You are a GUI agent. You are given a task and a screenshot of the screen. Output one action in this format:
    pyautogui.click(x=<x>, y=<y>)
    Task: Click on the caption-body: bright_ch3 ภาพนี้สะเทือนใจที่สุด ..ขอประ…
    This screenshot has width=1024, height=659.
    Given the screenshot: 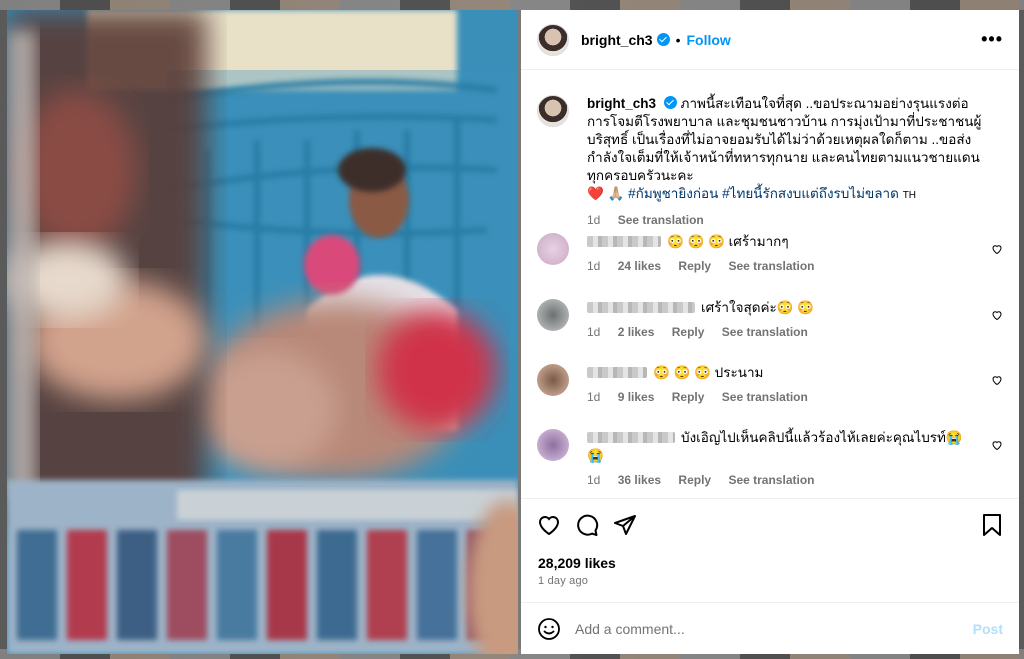 What is the action you would take?
    pyautogui.click(x=787, y=162)
    